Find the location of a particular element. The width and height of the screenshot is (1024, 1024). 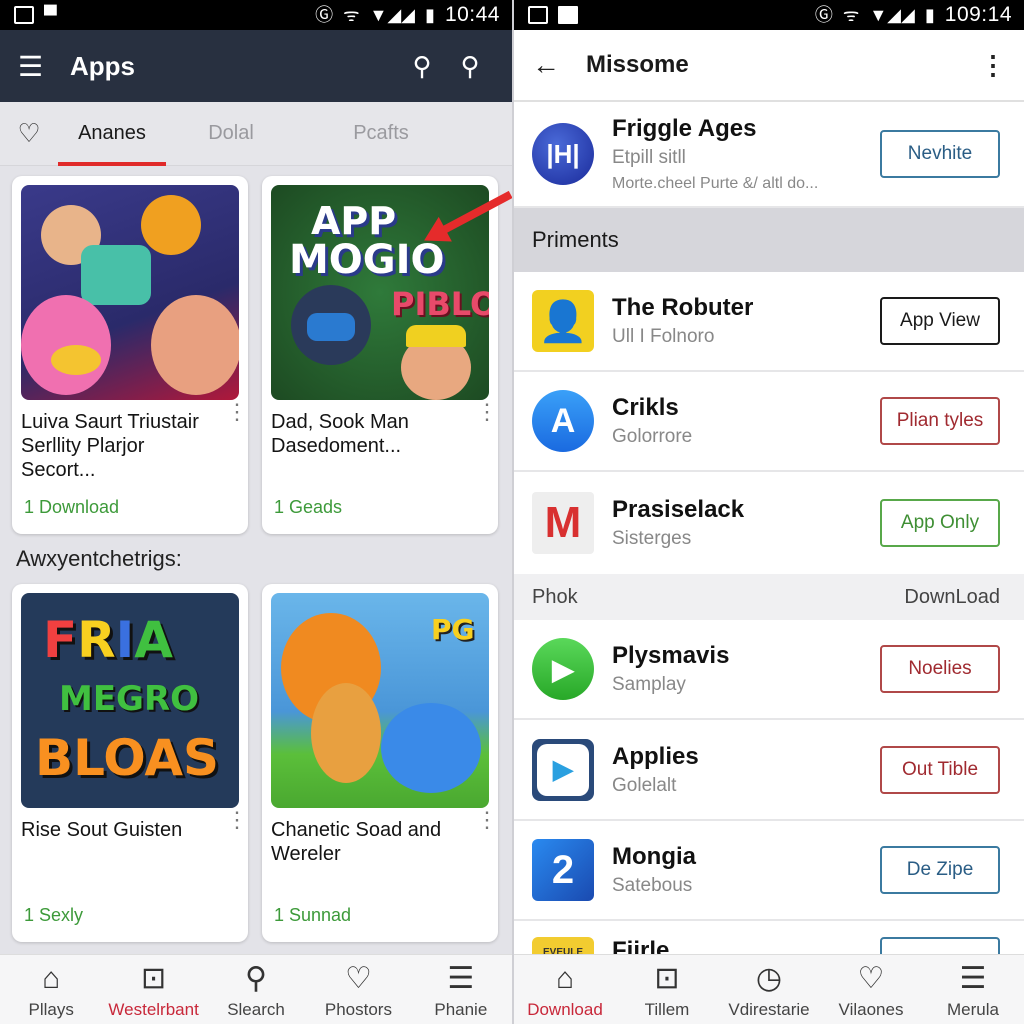

play-store-icon: ▶ is located at coordinates (563, 769).